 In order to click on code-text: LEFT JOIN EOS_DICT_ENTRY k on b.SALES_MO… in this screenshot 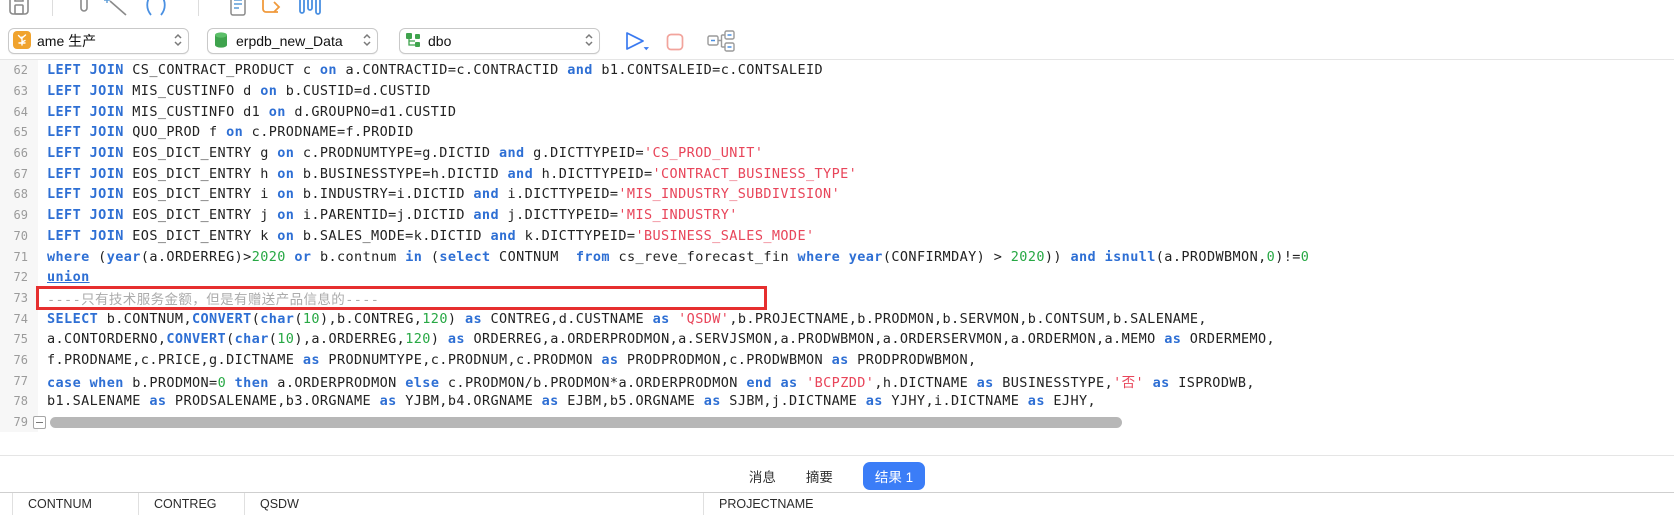, I will do `click(431, 235)`.